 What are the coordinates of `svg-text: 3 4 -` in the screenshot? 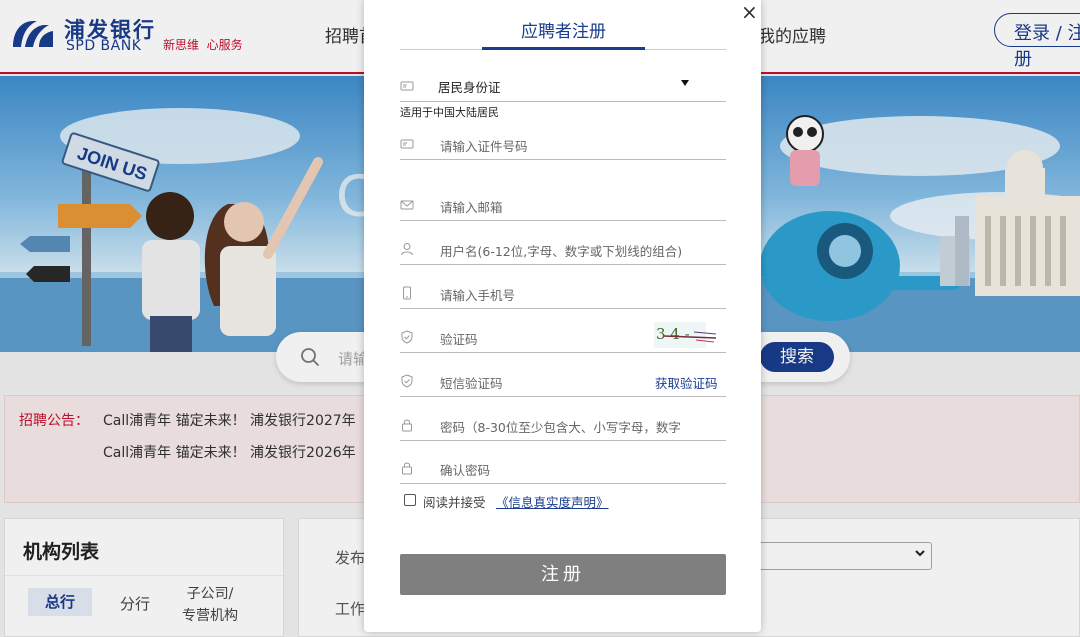 It's located at (673, 334).